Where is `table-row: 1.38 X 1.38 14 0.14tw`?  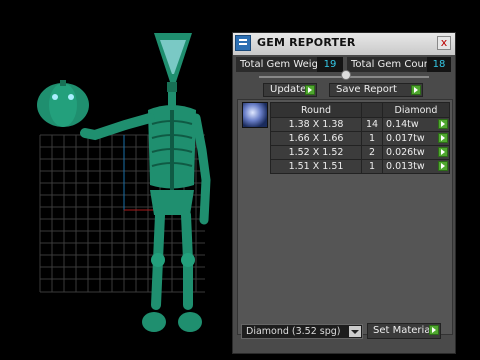
table-row: 1.38 X 1.38 14 0.14tw is located at coordinates (360, 124).